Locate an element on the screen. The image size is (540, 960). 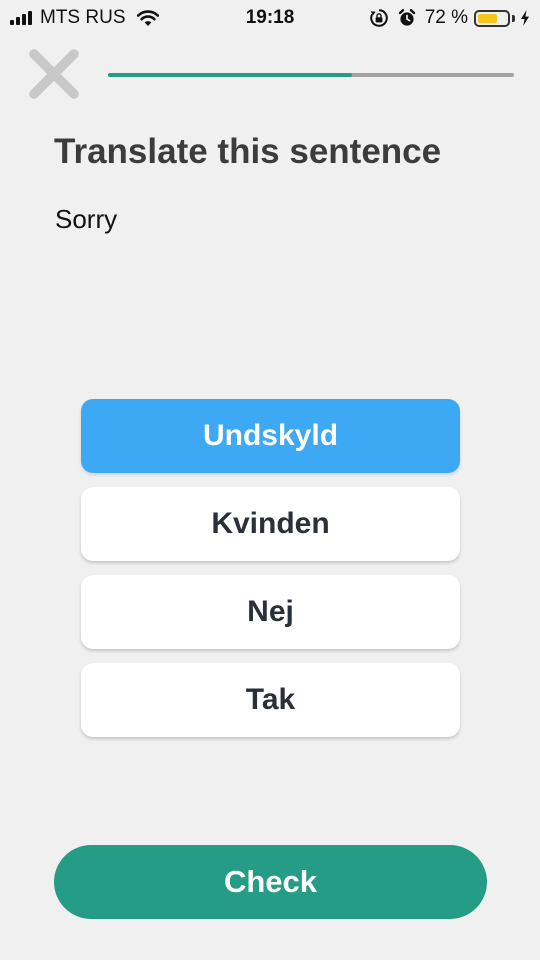
alarm-icon is located at coordinates (406, 17).